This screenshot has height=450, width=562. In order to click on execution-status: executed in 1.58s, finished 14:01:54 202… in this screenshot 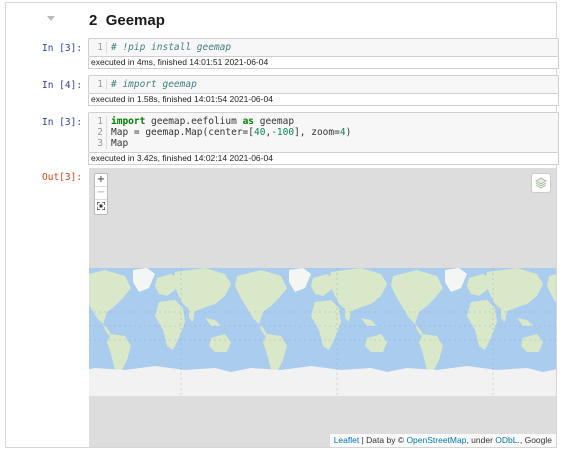, I will do `click(323, 100)`.